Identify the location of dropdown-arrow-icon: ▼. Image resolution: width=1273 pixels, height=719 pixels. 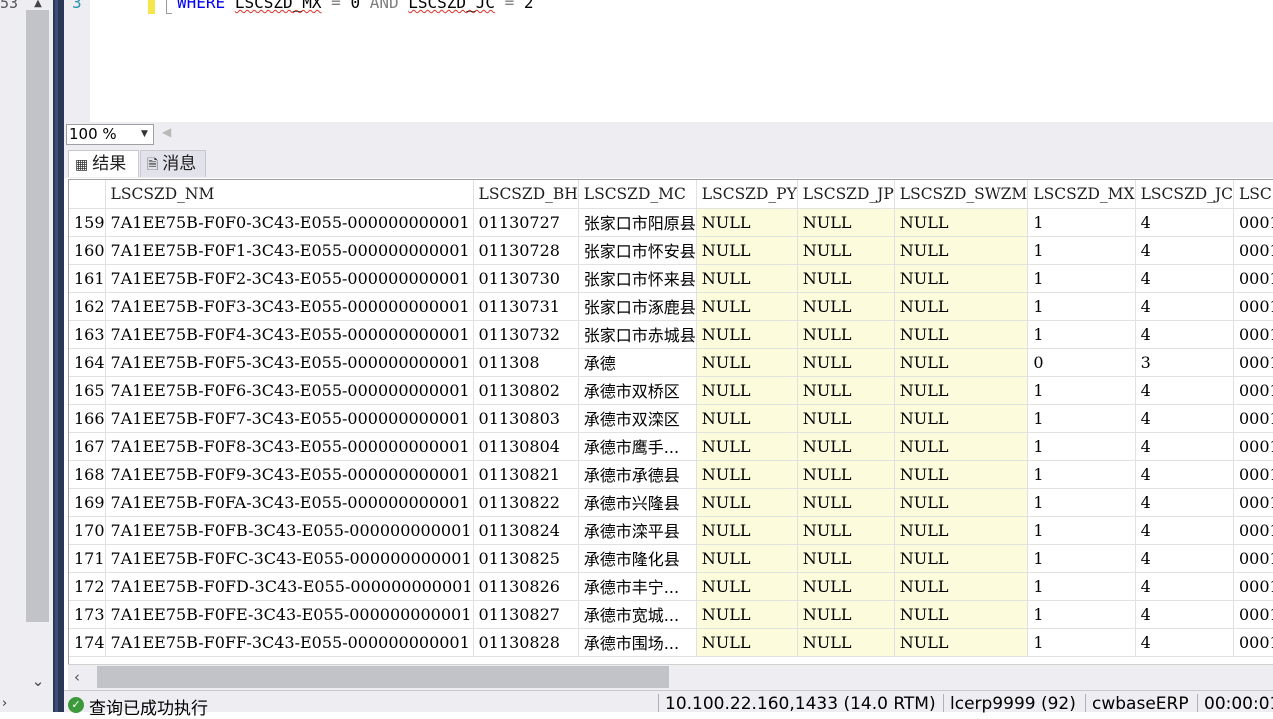
(144, 134).